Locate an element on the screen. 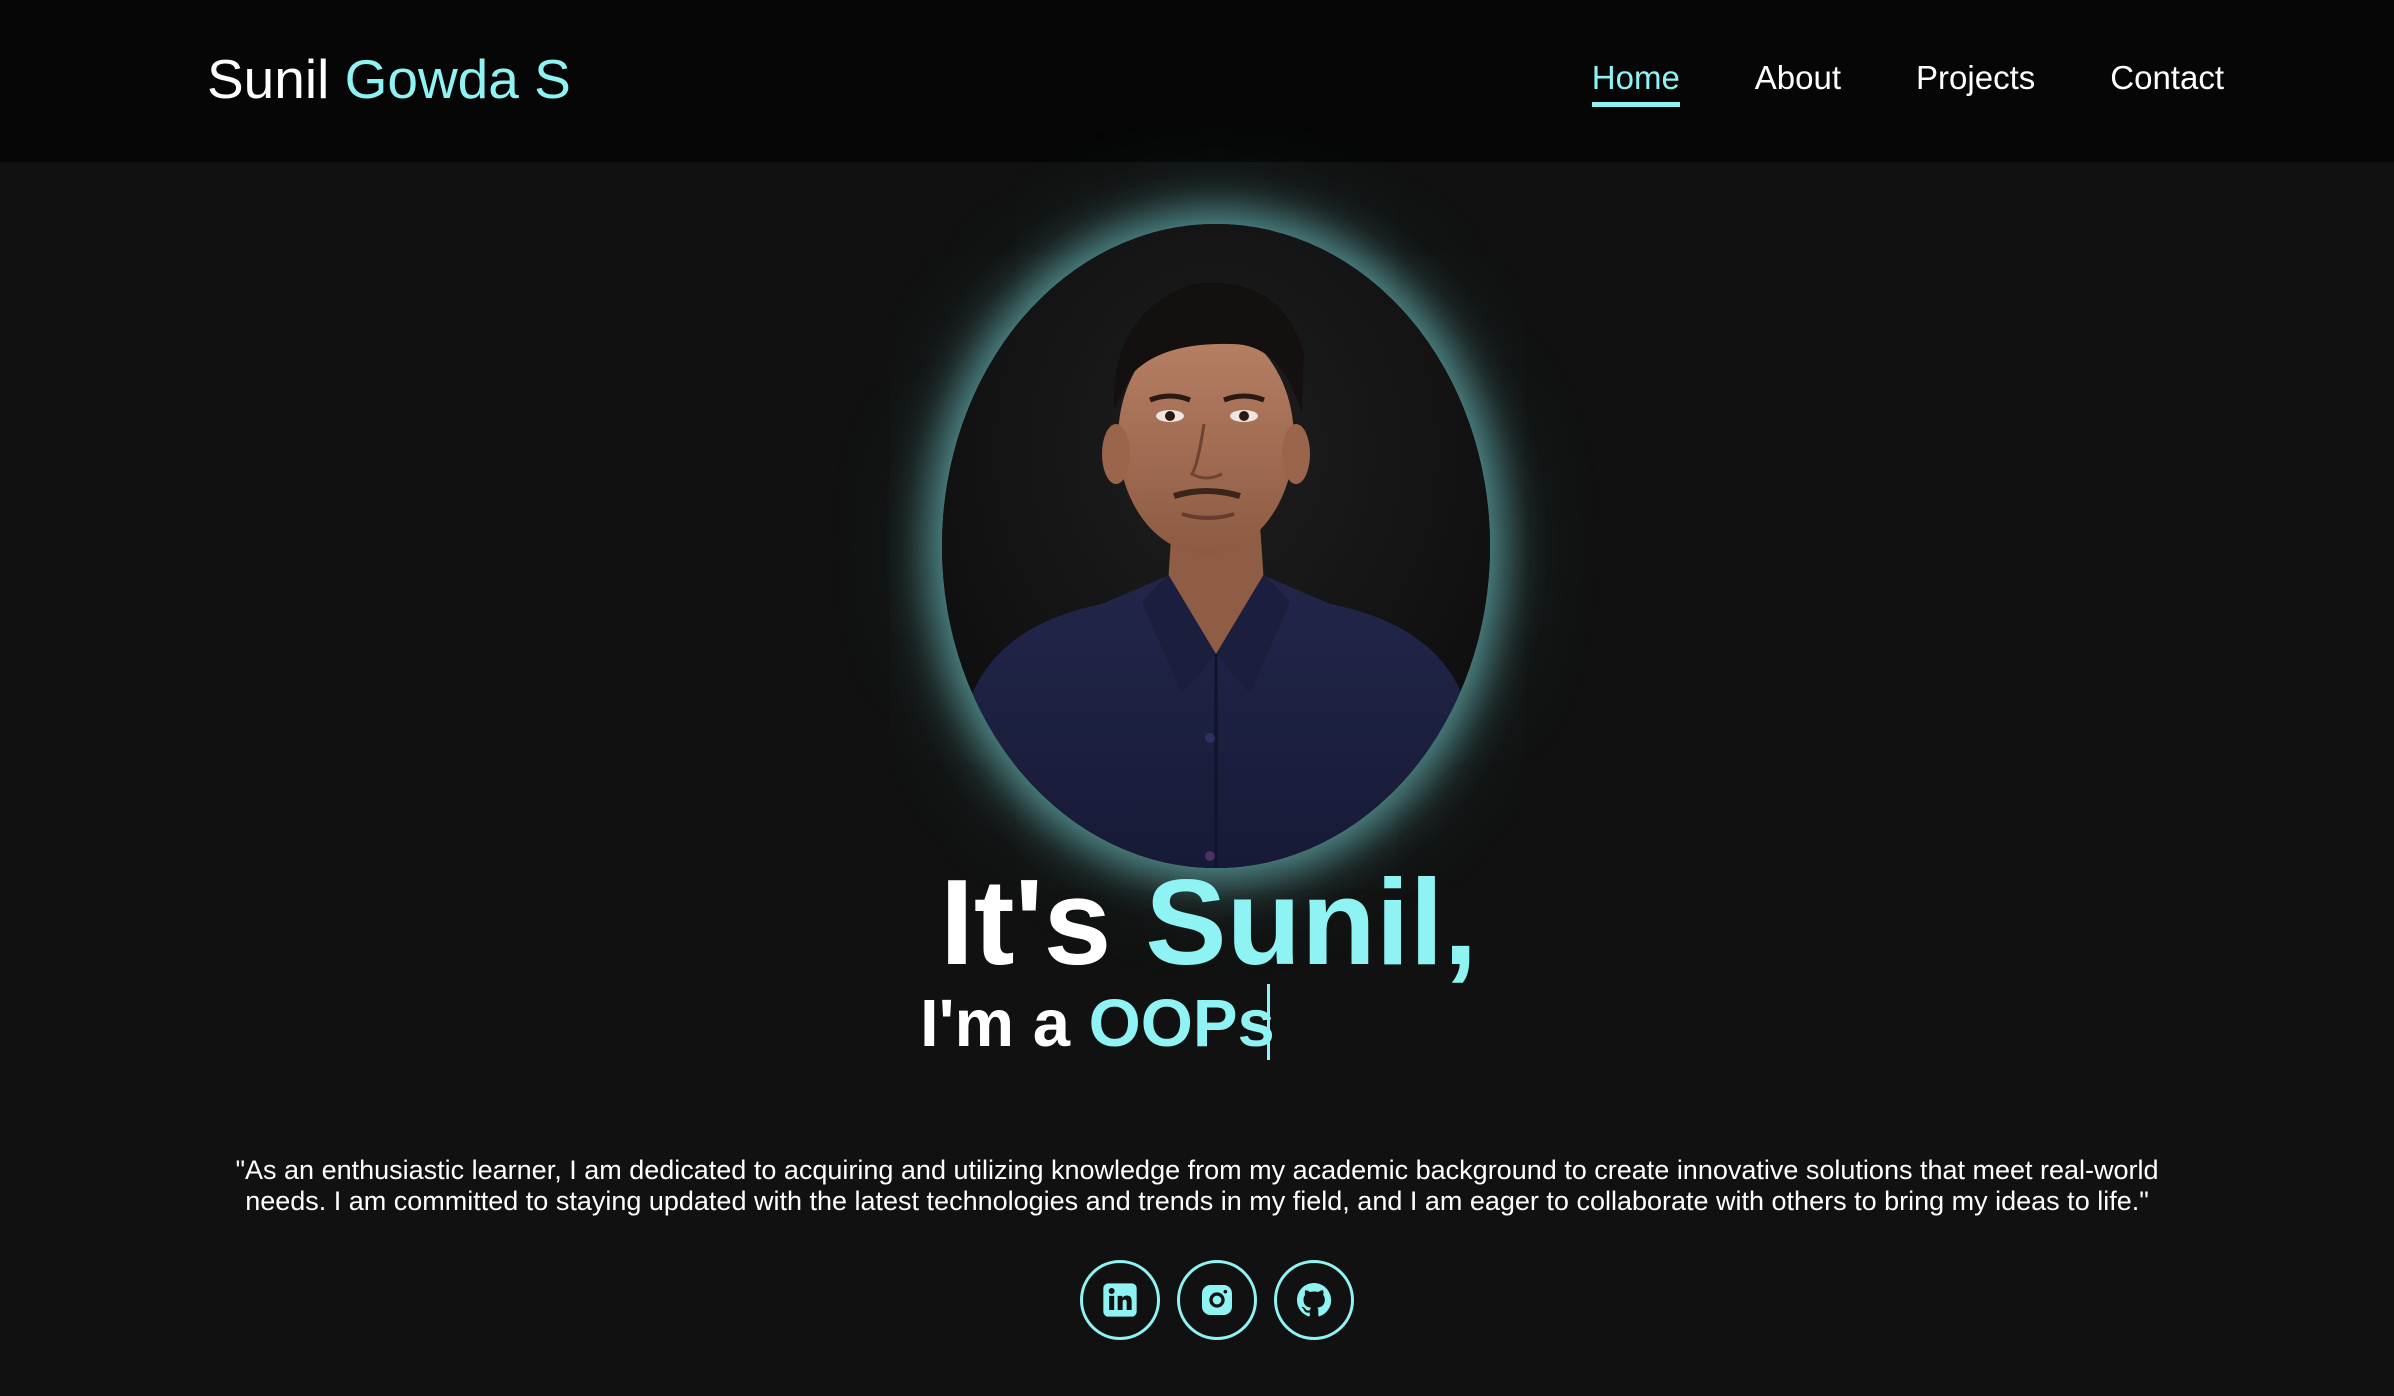 This screenshot has height=1396, width=2394. hero-title: It's Sunil, is located at coordinates (1208, 922).